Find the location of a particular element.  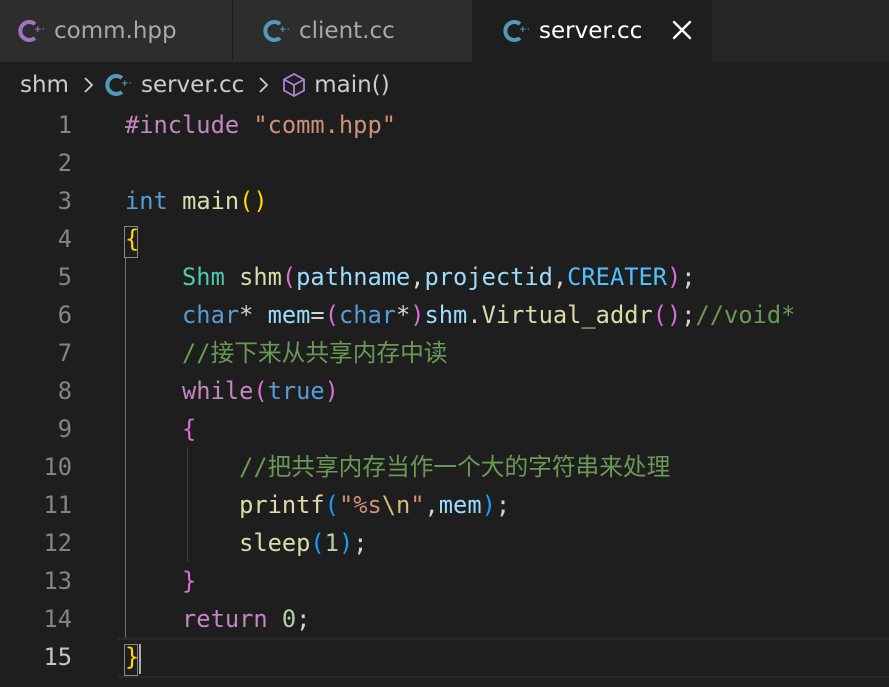

chevron-right-icon is located at coordinates (264, 85).